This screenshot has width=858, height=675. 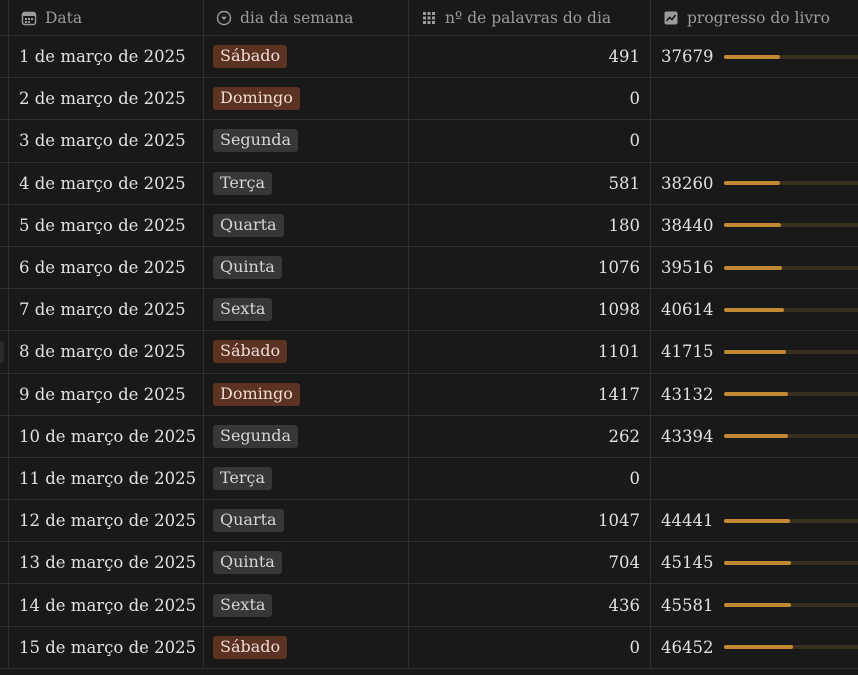 What do you see at coordinates (687, 563) in the screenshot?
I see `progress-value: 45145` at bounding box center [687, 563].